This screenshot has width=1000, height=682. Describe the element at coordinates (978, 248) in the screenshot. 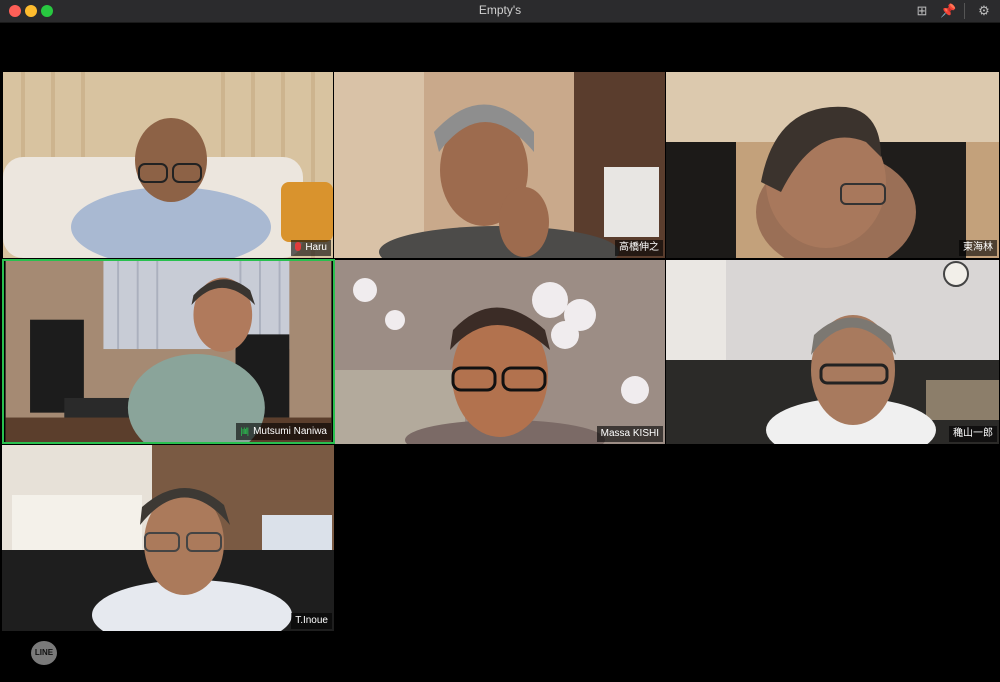

I see `participant-name-label: 東海林` at that location.